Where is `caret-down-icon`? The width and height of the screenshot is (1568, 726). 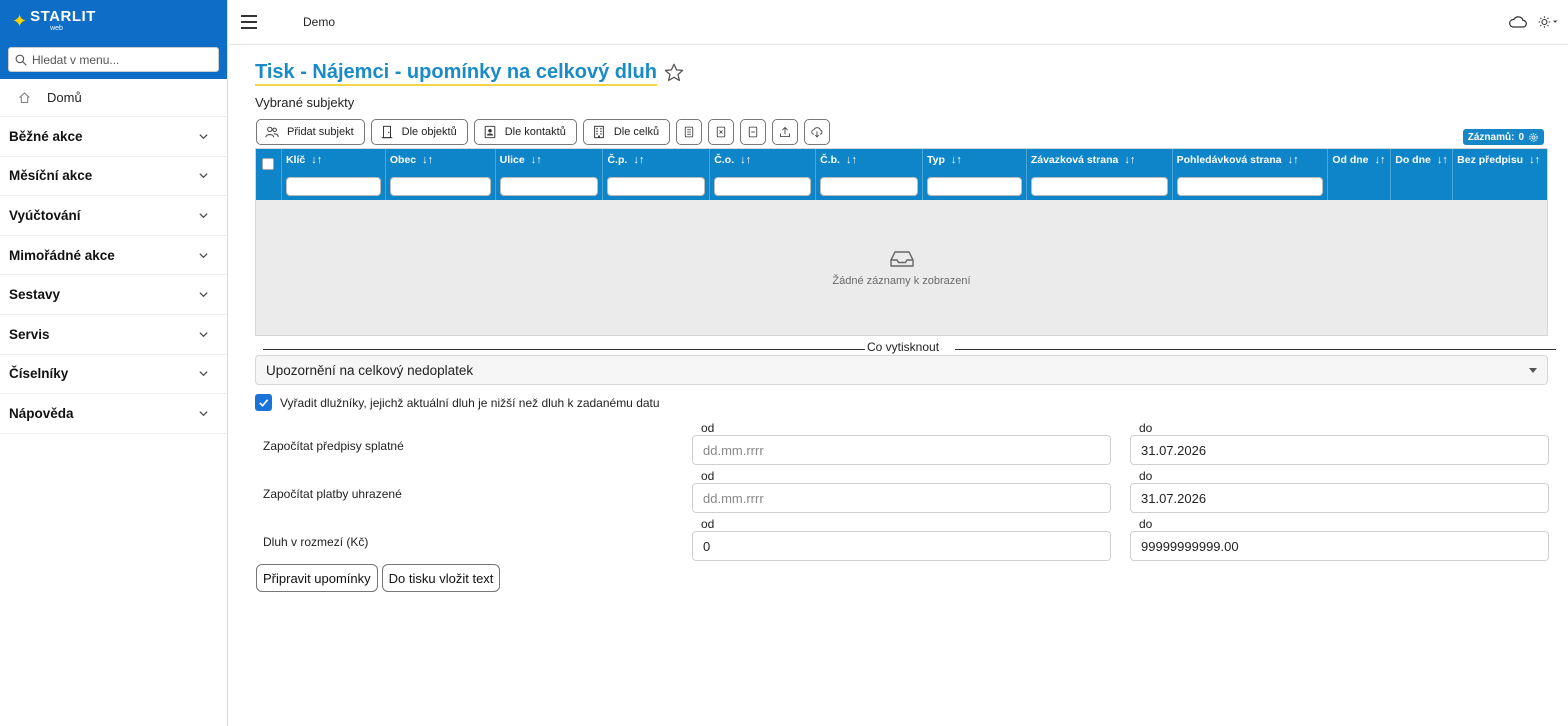
caret-down-icon is located at coordinates (1533, 370).